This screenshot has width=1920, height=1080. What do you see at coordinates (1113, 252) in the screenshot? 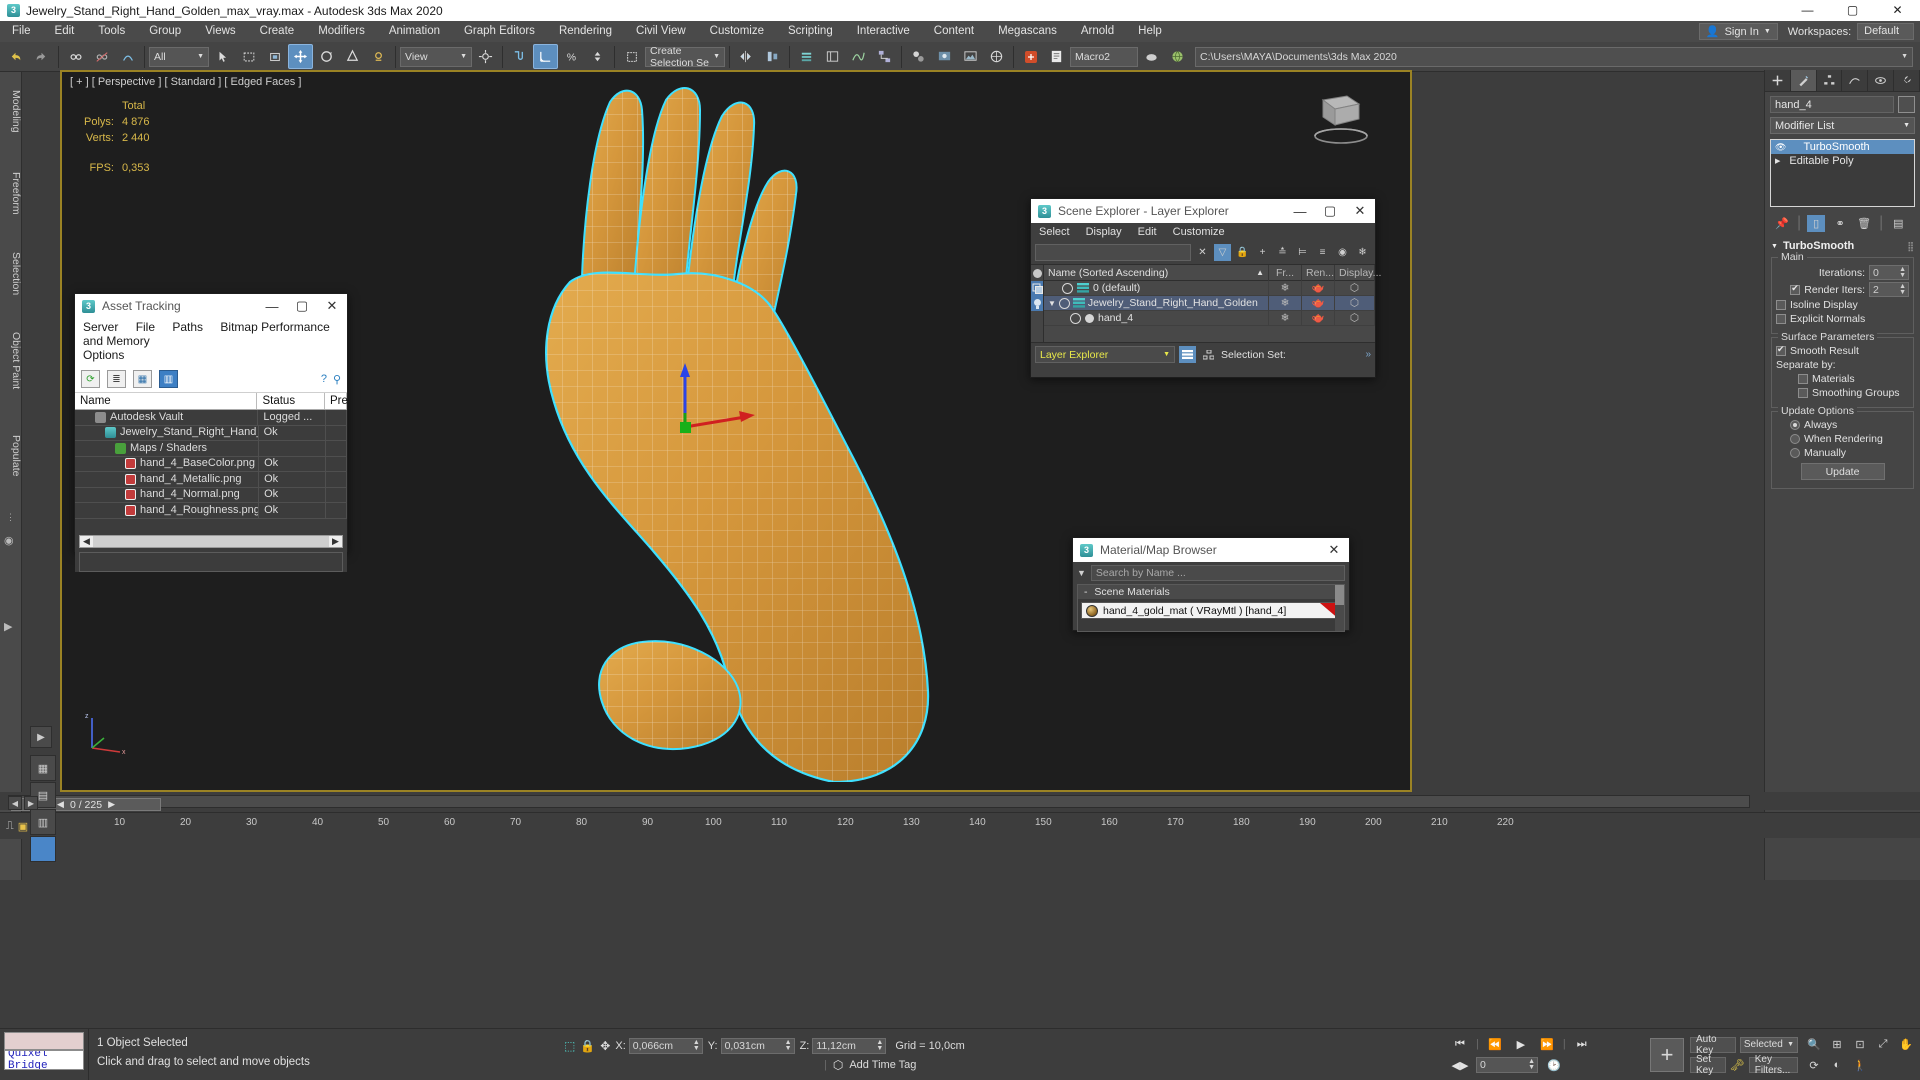
I see `scene-search-input` at bounding box center [1113, 252].